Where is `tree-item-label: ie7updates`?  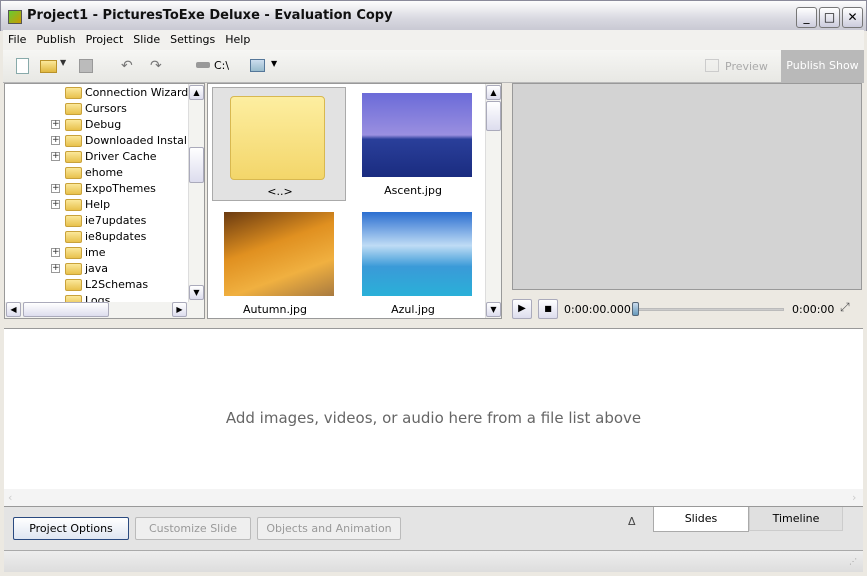 tree-item-label: ie7updates is located at coordinates (116, 220).